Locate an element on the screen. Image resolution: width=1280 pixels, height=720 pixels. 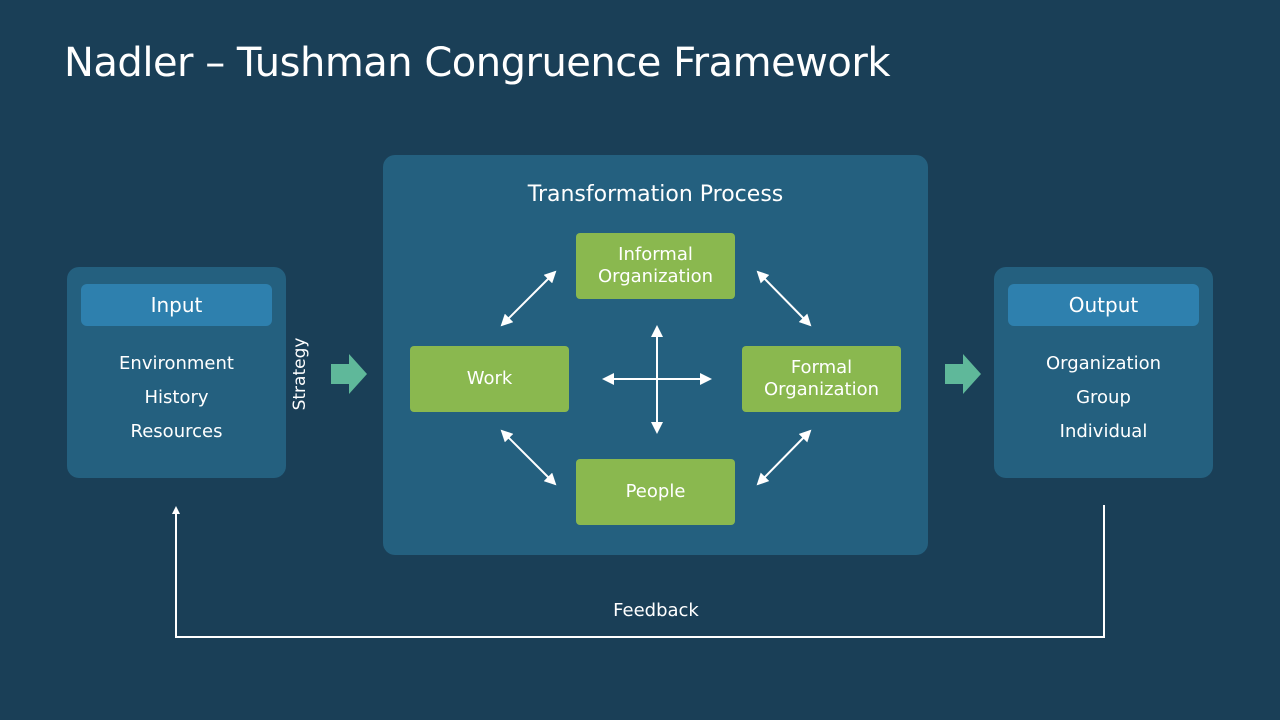
formal-people-arrow is located at coordinates (784, 457).